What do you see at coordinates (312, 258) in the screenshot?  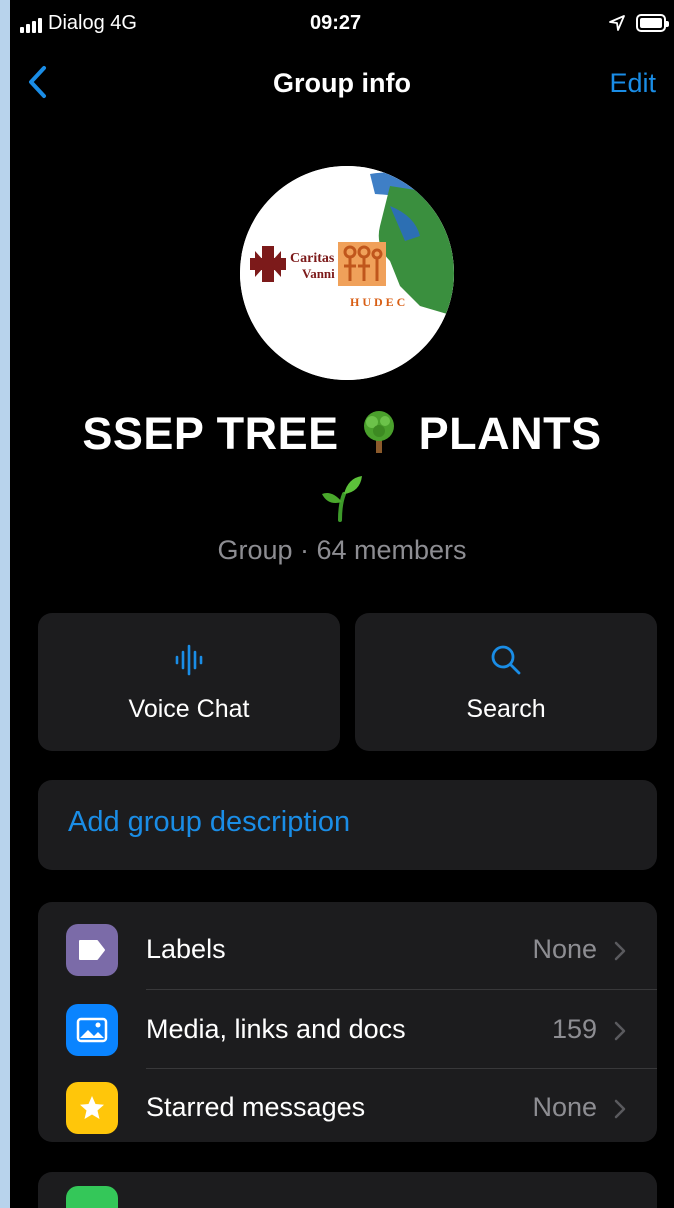 I see `logo-text-caritas: Caritas` at bounding box center [312, 258].